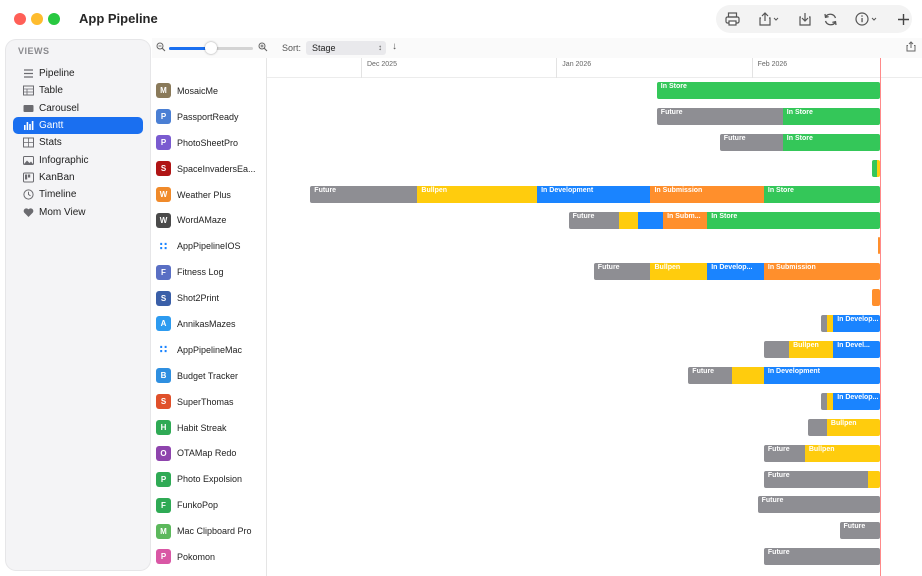 This screenshot has height=576, width=922. Describe the element at coordinates (209, 143) in the screenshot. I see `app-list-item: P PhotoSheetPro` at that location.